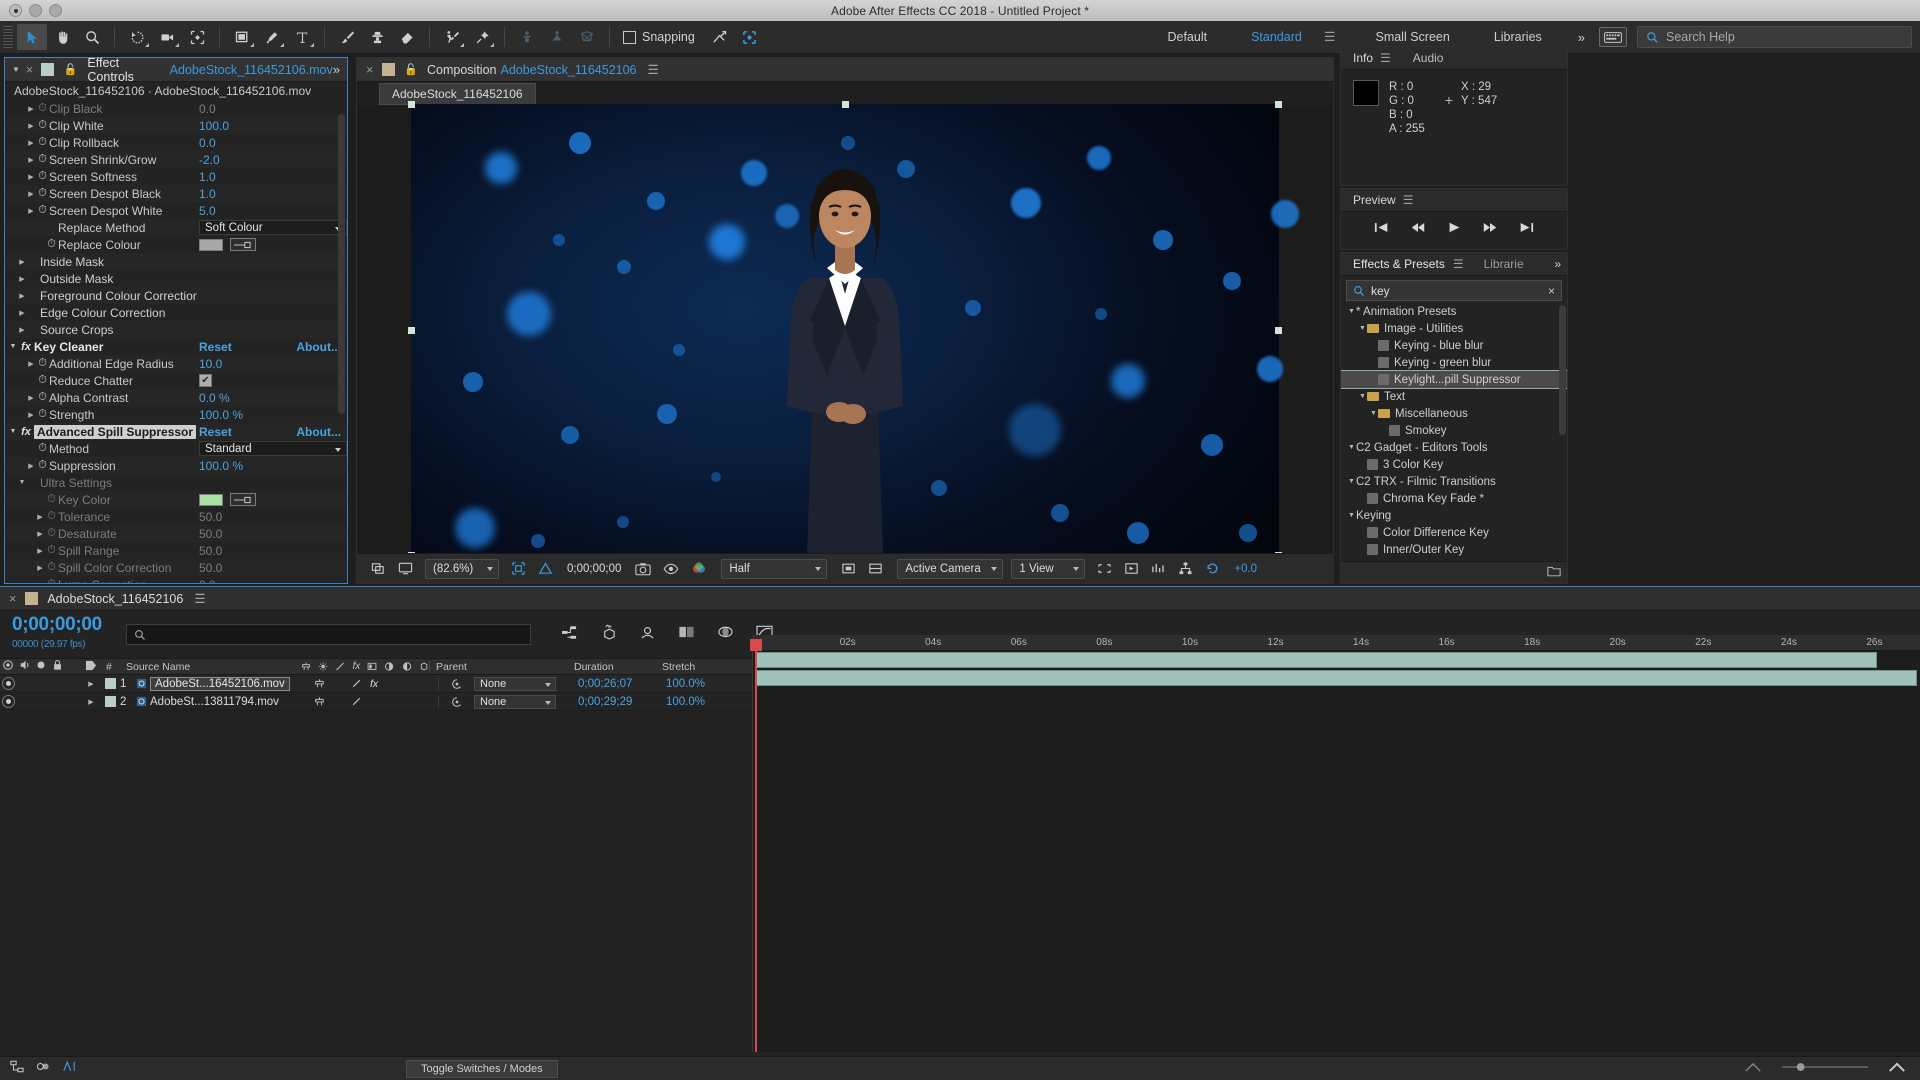 This screenshot has height=1080, width=1920. What do you see at coordinates (176, 448) in the screenshot?
I see `effect-property-row: ⏱ Method Standard` at bounding box center [176, 448].